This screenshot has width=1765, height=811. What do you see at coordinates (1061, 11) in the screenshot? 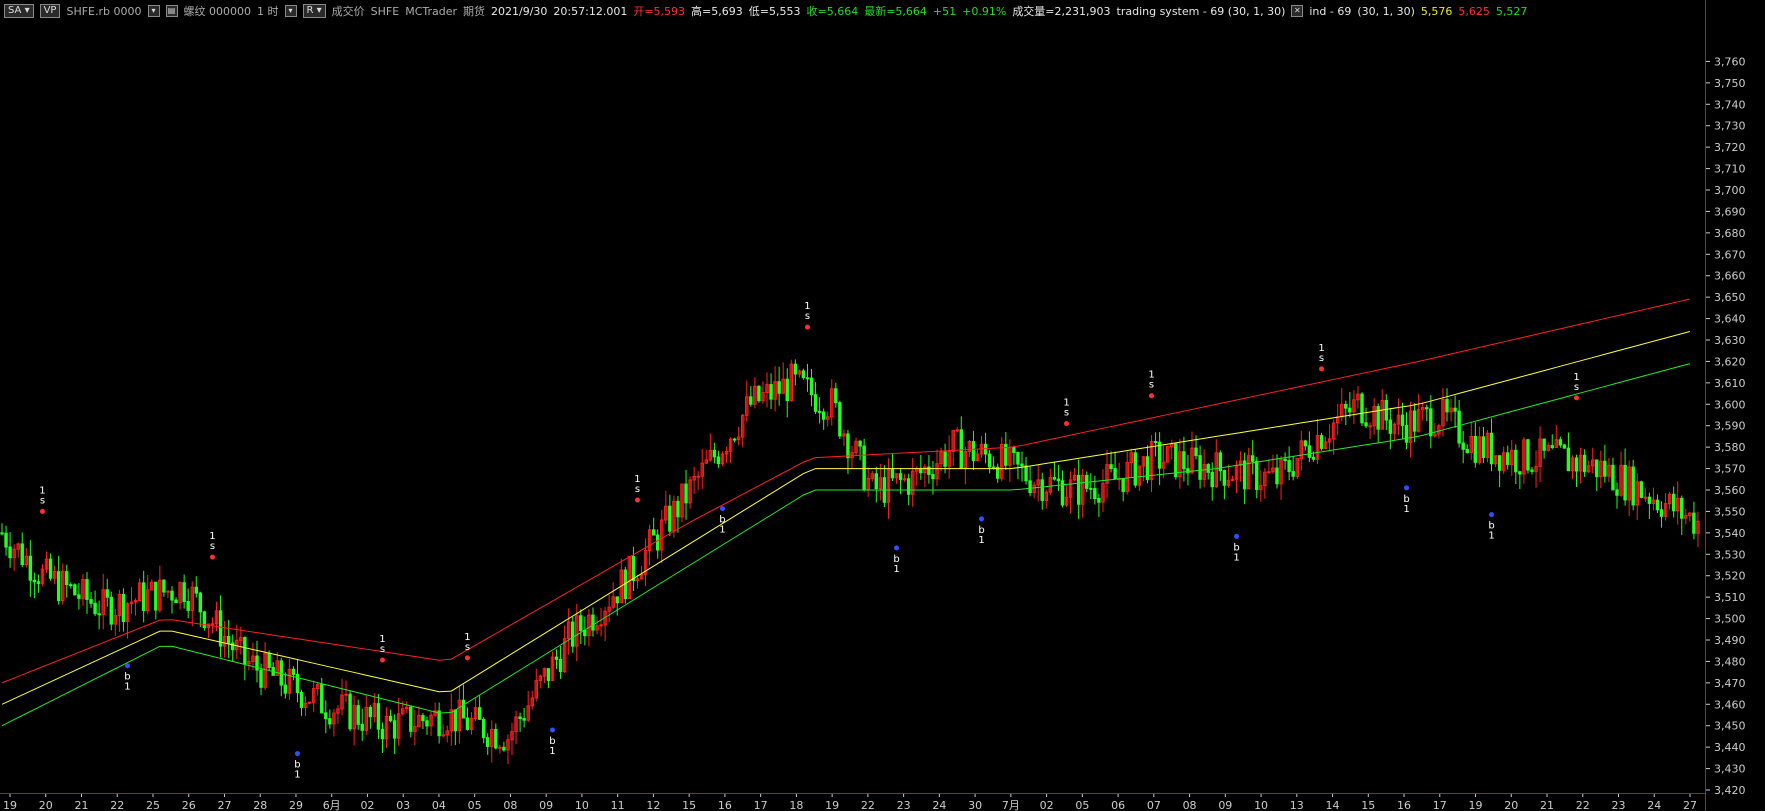
I see `volume-value: 成交量=2,231,903` at bounding box center [1061, 11].